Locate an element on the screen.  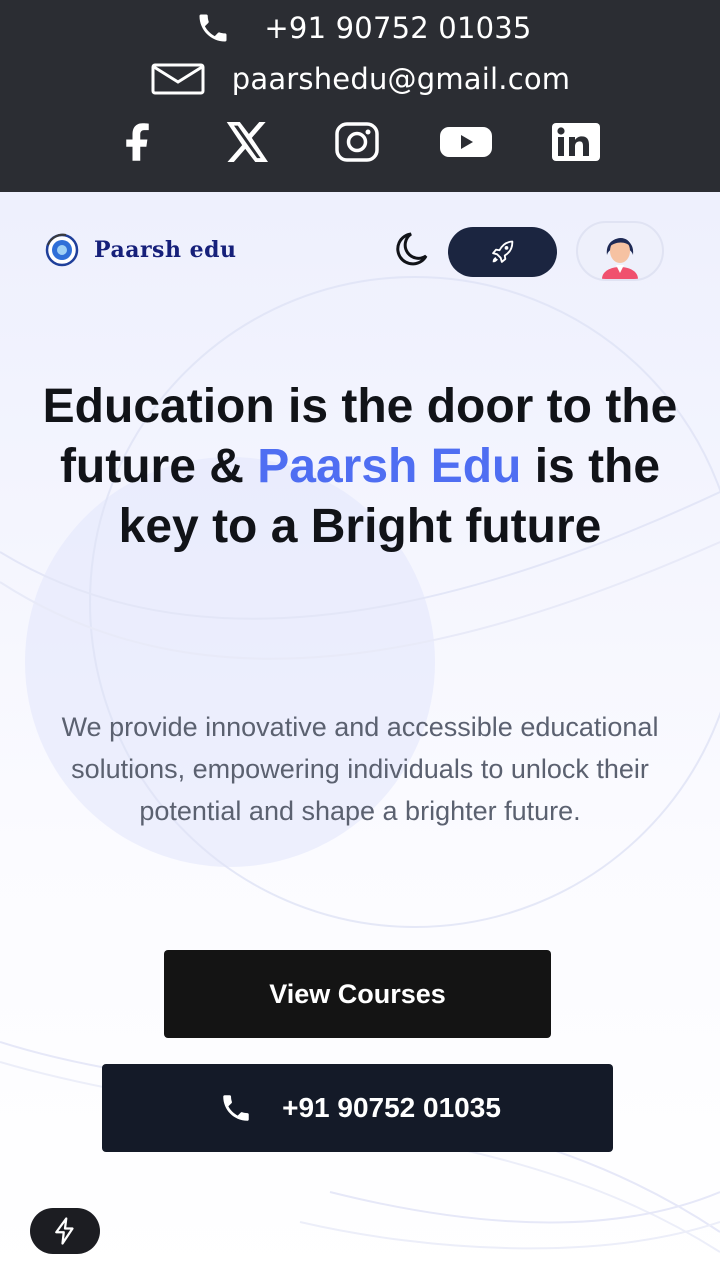
moon-icon is located at coordinates (407, 249).